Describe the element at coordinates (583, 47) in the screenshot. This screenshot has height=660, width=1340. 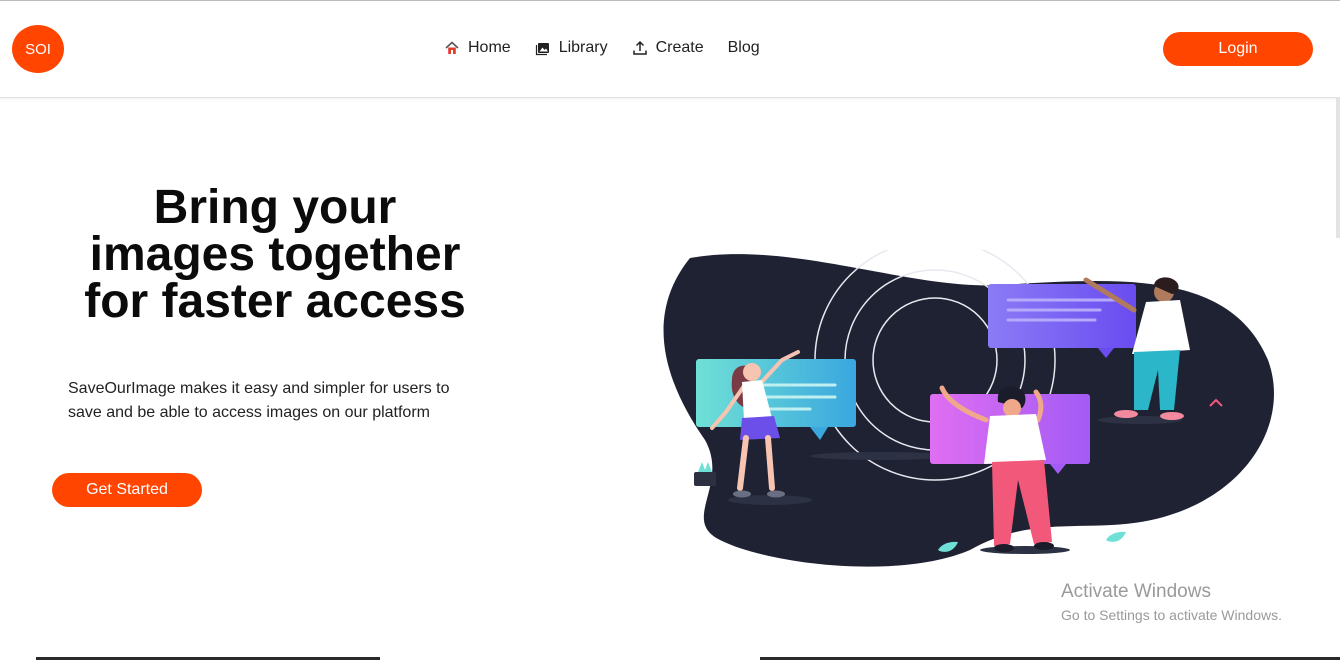
I see `nav-library-label: Library` at that location.